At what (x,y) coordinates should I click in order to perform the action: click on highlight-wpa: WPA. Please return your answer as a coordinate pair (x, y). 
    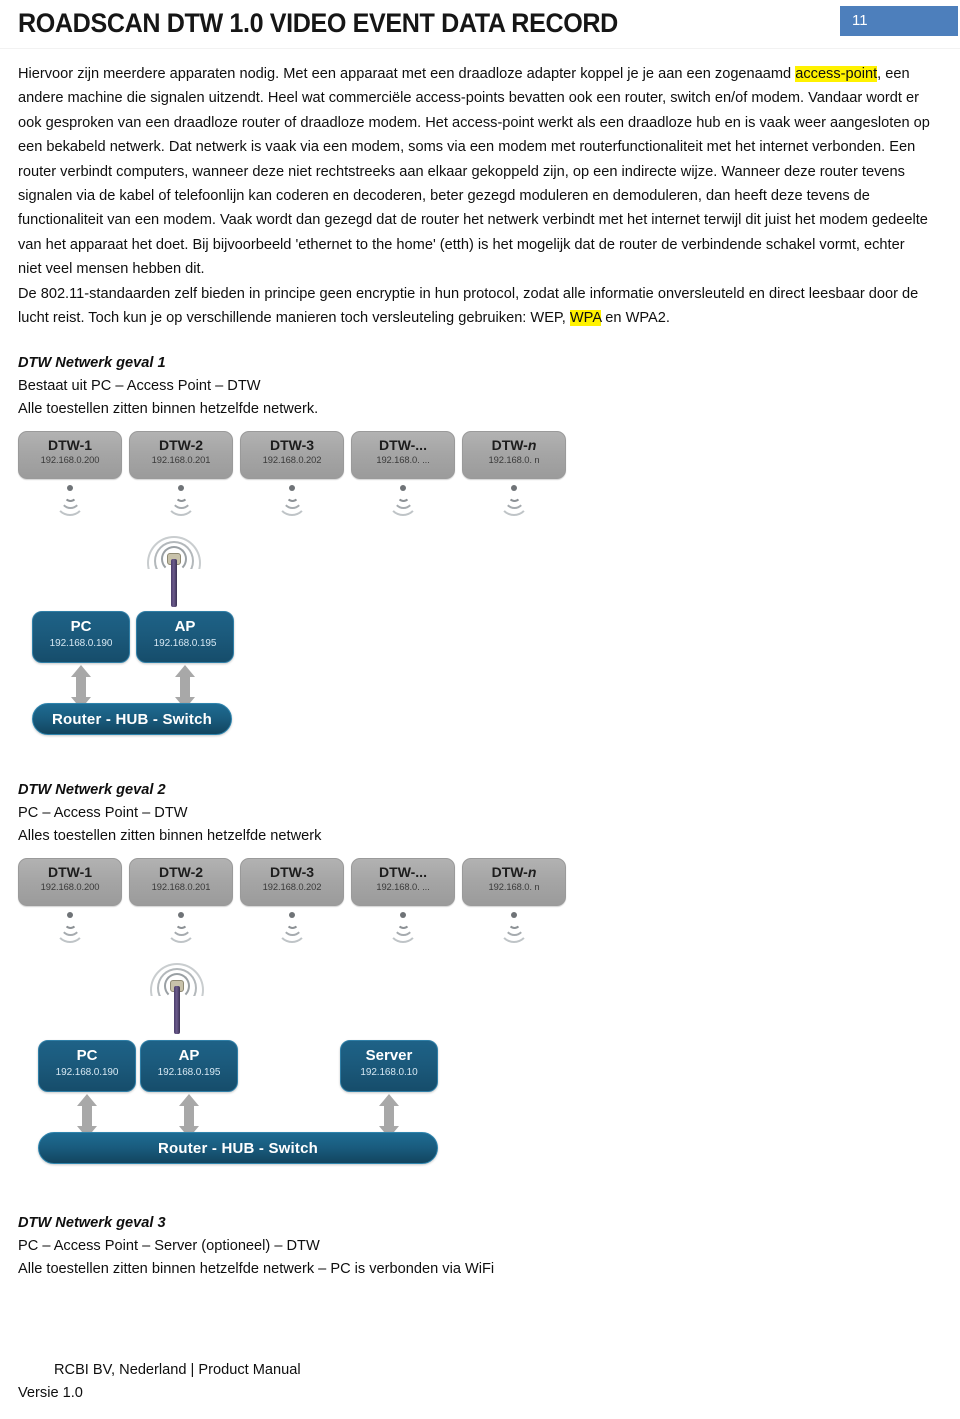
    Looking at the image, I should click on (585, 318).